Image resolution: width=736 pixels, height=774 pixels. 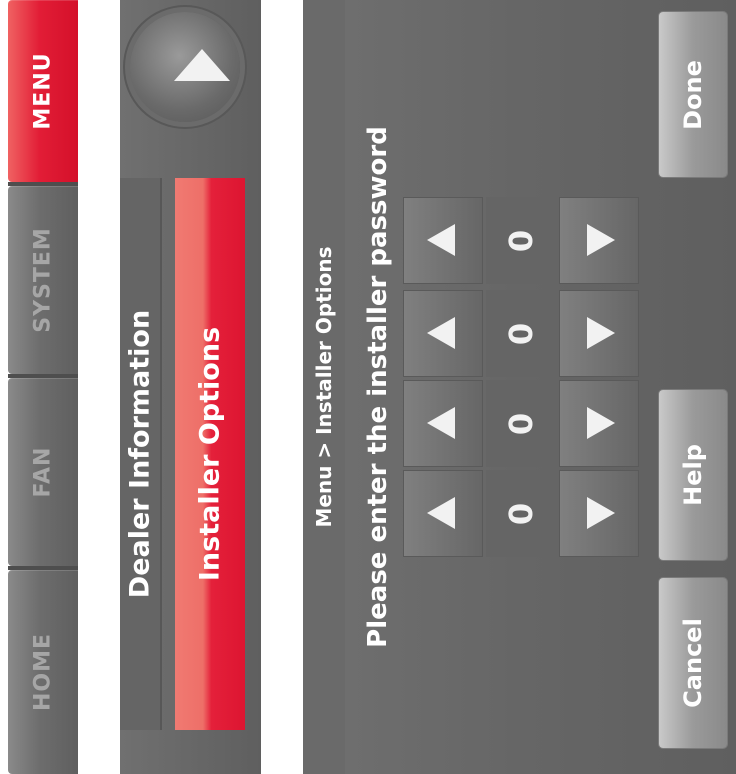 I want to click on cancel-button-label: Cancel, so click(x=693, y=663).